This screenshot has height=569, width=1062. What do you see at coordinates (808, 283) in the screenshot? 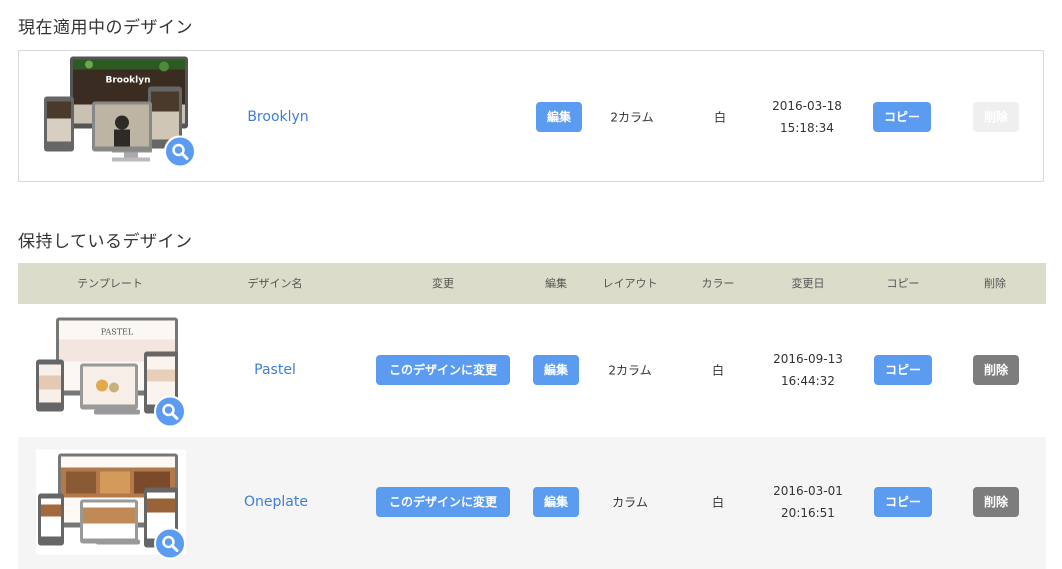
I see `header-modified: 変更日` at bounding box center [808, 283].